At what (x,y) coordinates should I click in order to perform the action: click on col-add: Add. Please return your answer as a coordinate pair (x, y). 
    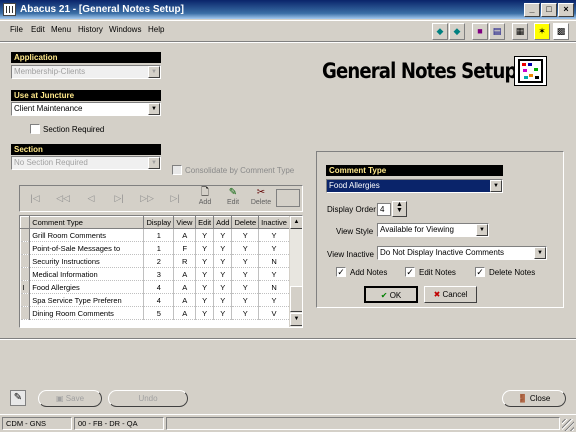
    Looking at the image, I should click on (223, 222).